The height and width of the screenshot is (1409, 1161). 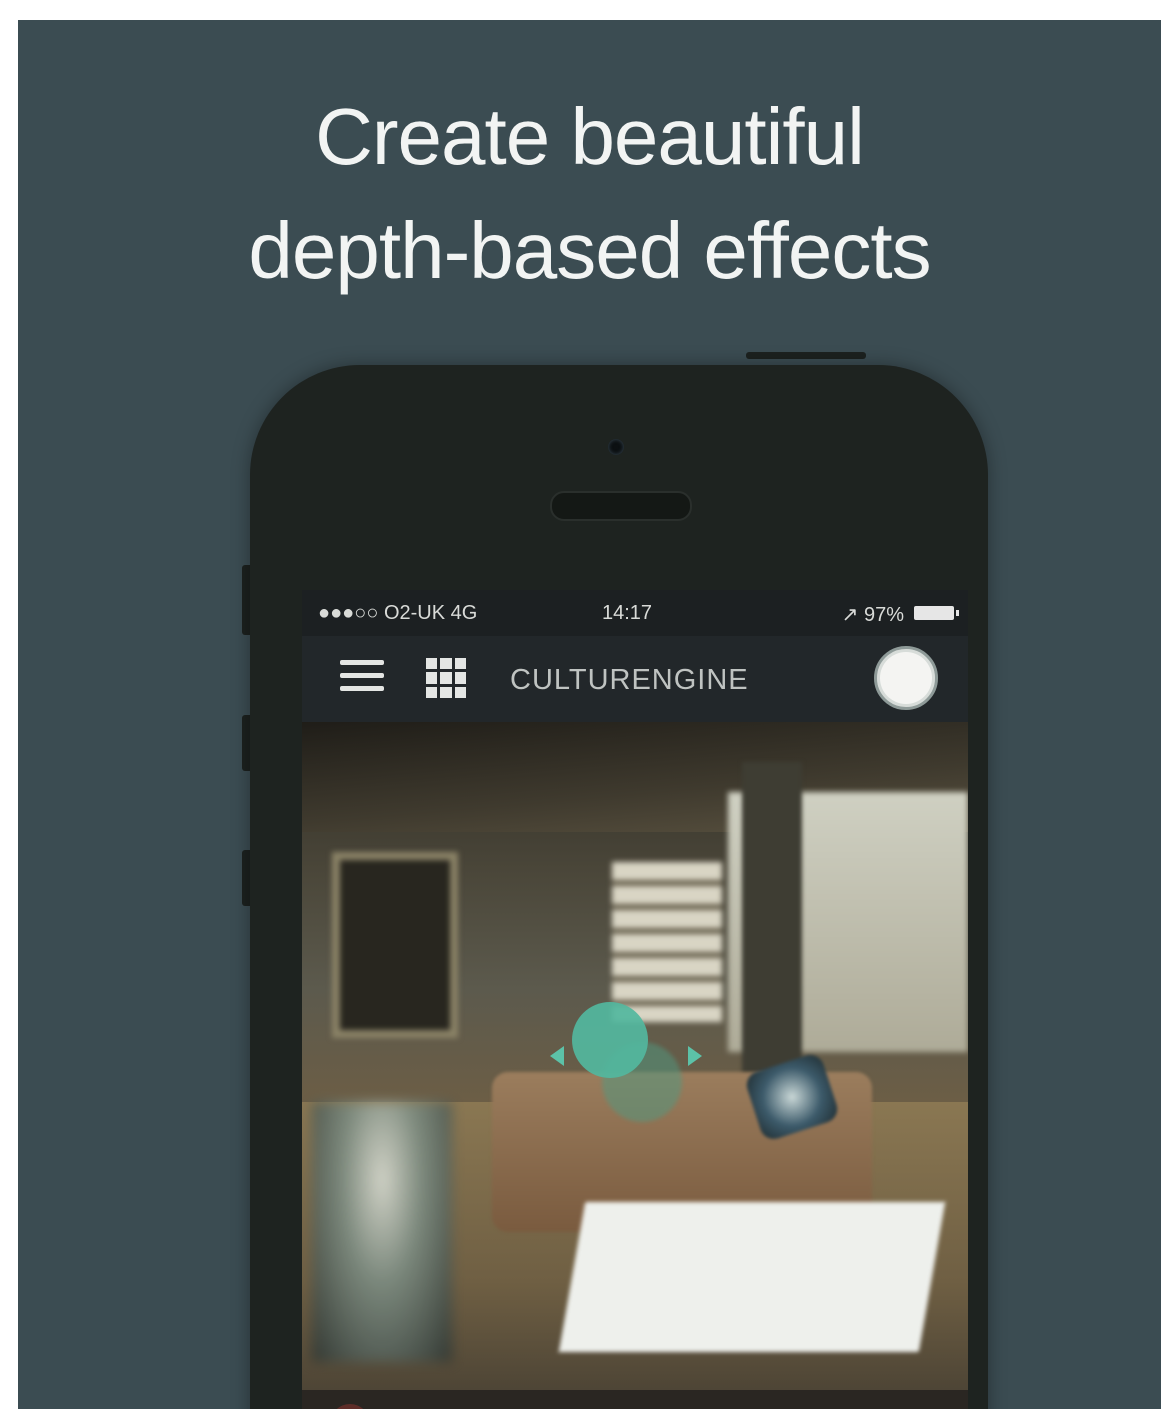 I want to click on app-navbar: CULTURENGINE, so click(x=635, y=679).